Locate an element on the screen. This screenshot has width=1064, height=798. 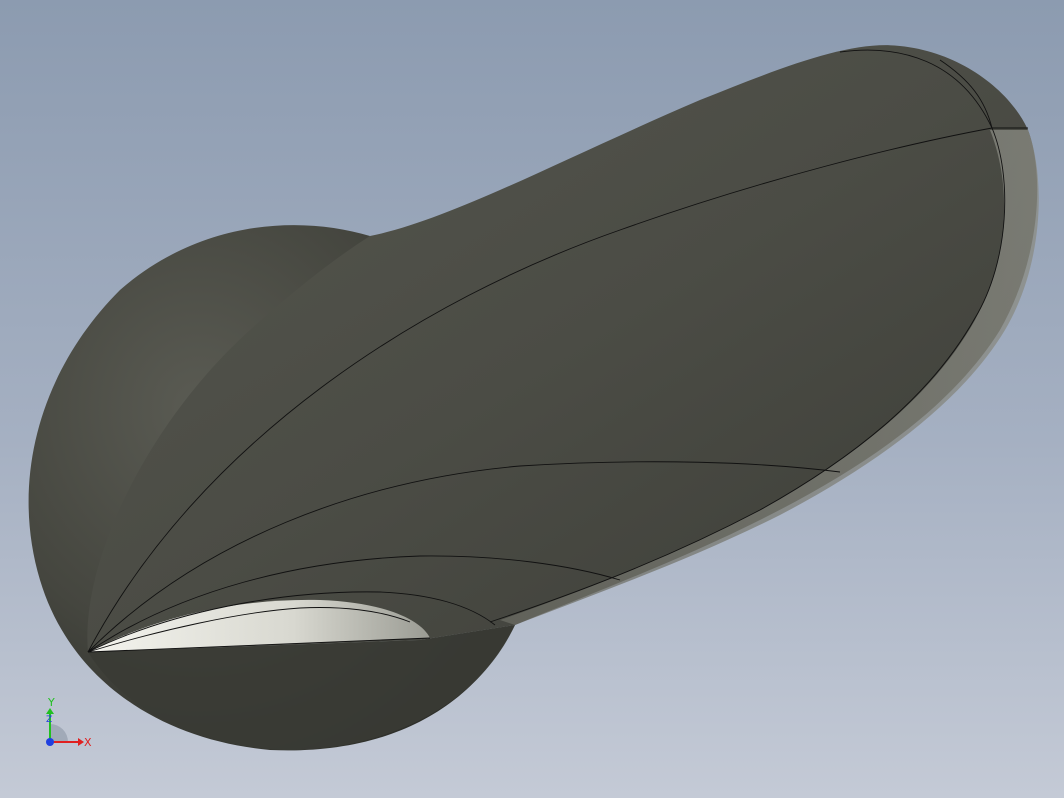
coordinate-triad: X Y Z is located at coordinates (69, 722).